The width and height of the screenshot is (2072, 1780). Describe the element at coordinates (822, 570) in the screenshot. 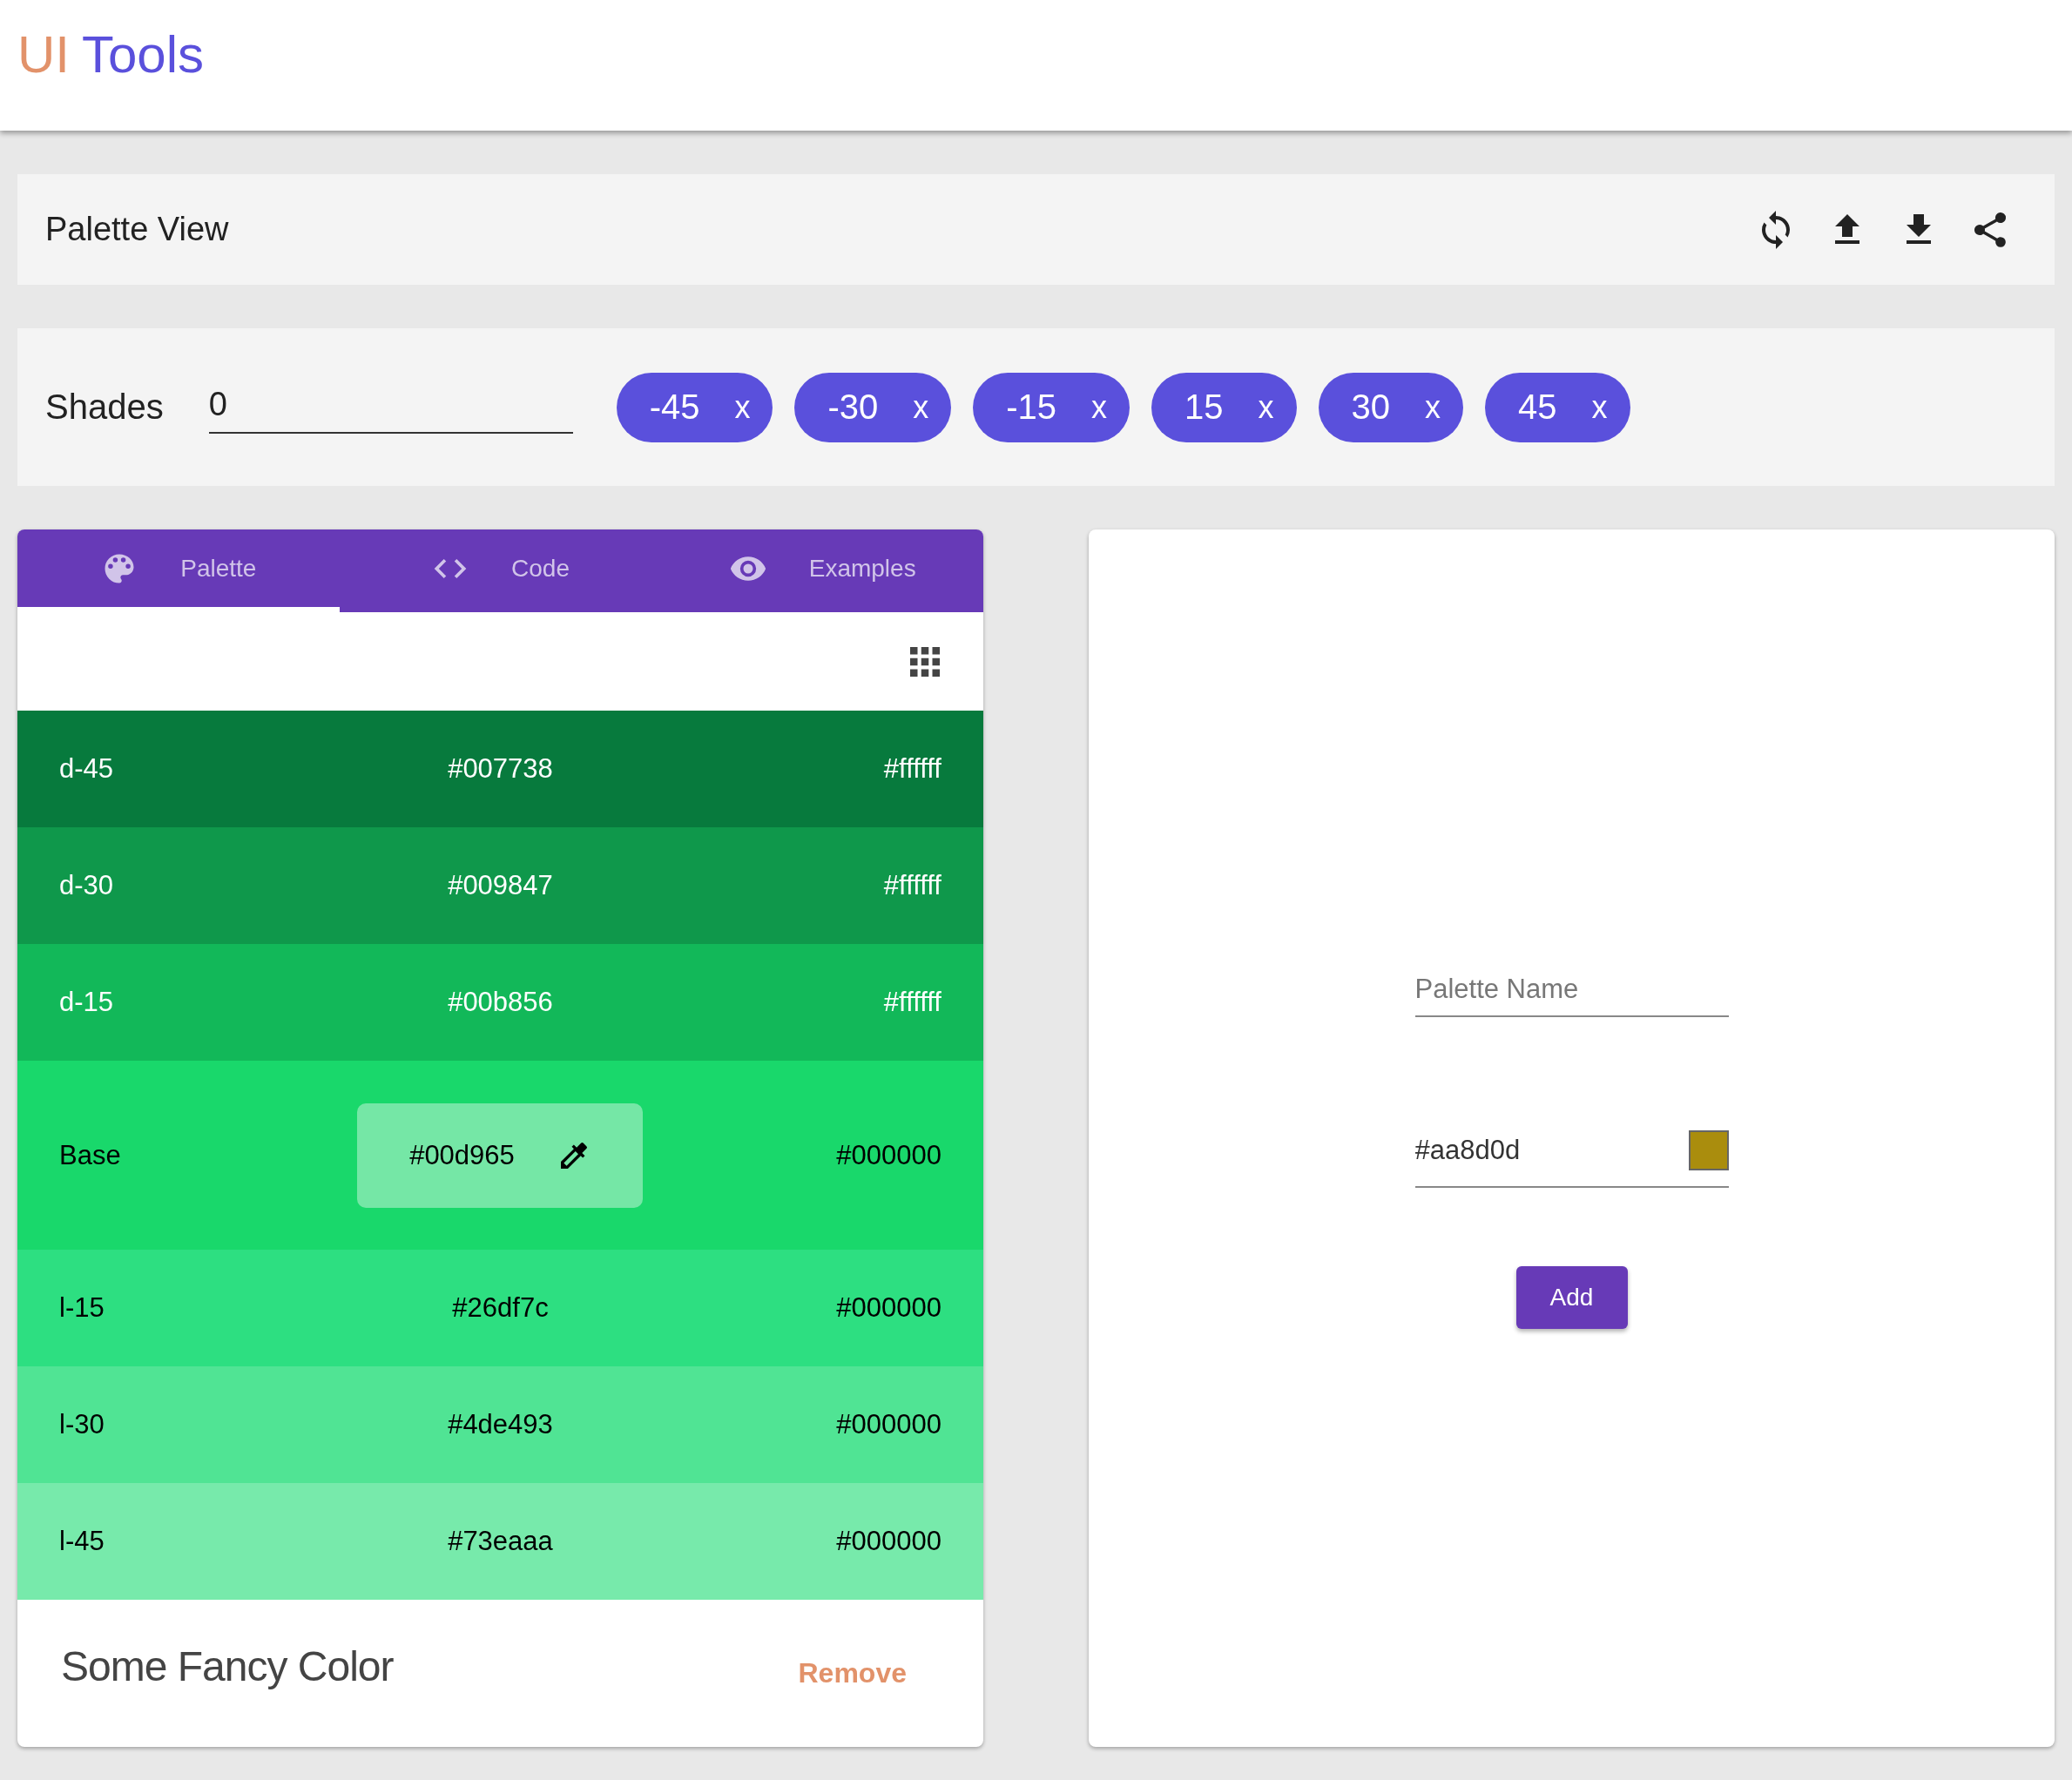

I see `tab: Examples` at that location.